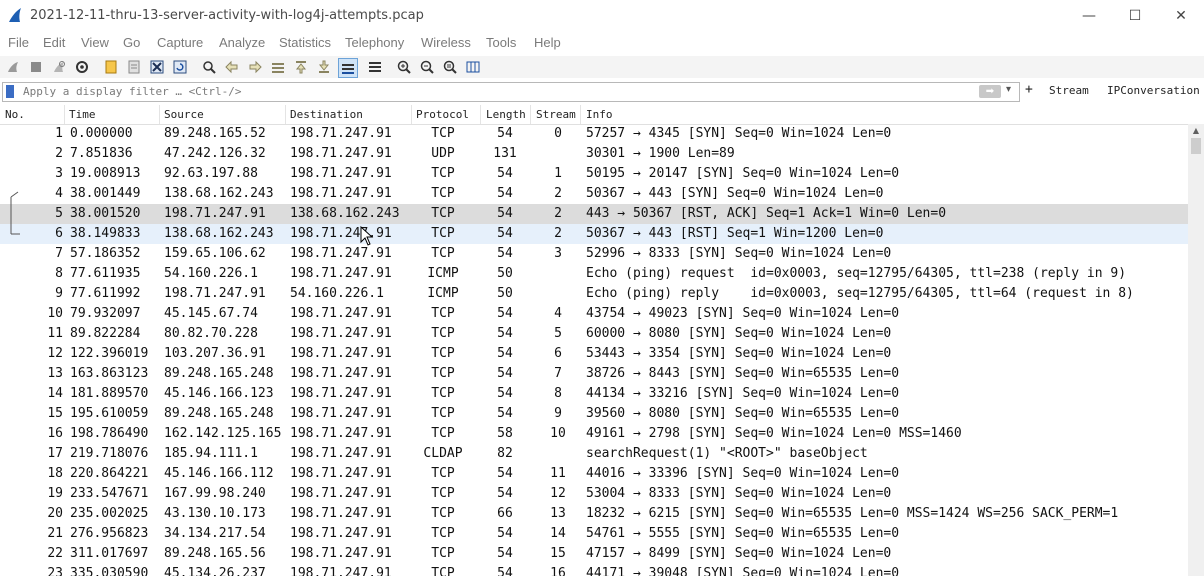 The image size is (1204, 576). What do you see at coordinates (558, 173) in the screenshot?
I see `packet-stream: 1` at bounding box center [558, 173].